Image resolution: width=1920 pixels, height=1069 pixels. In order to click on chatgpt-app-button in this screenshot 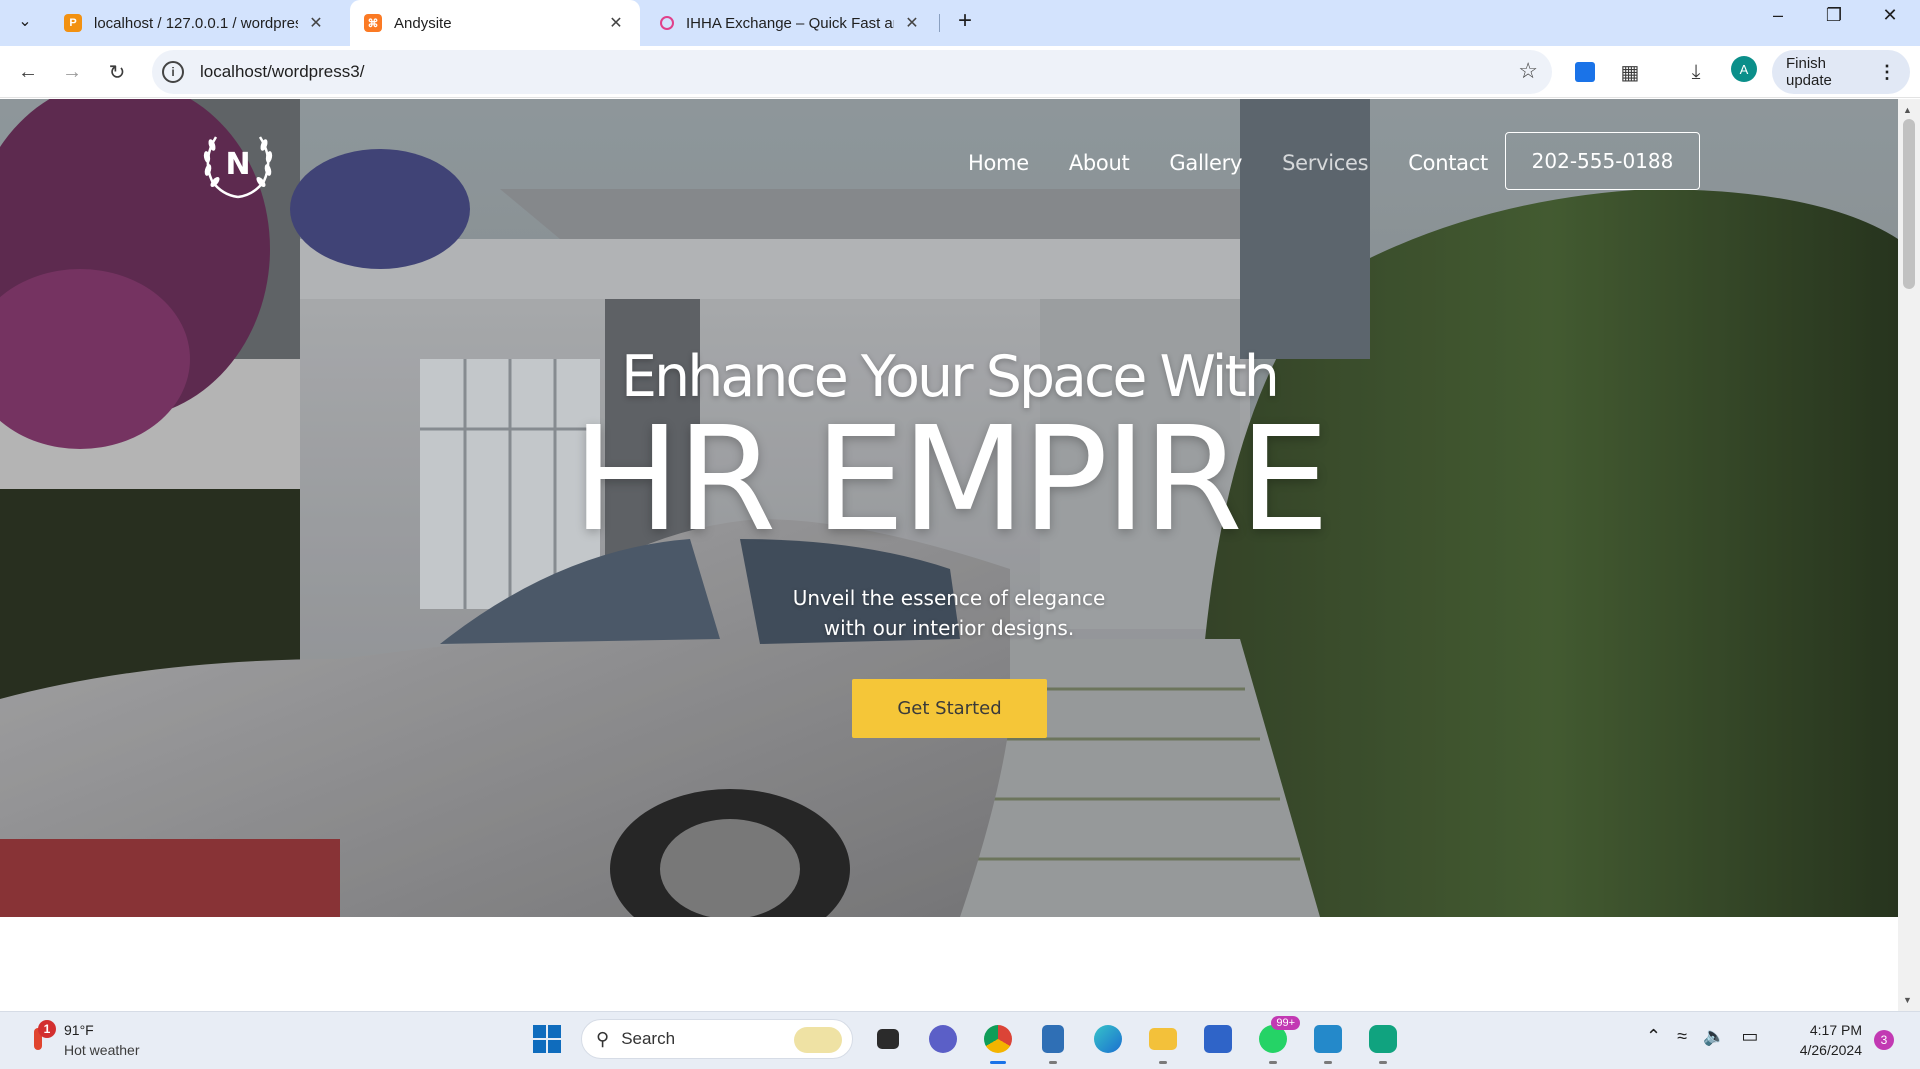, I will do `click(1383, 1041)`.